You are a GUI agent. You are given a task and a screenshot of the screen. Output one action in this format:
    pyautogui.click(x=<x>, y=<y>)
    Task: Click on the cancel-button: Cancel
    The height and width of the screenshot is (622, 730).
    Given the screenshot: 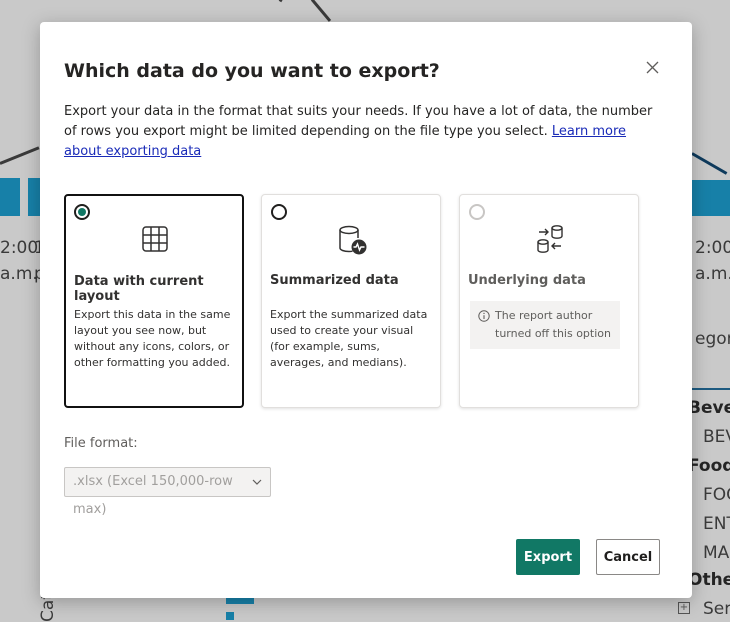 What is the action you would take?
    pyautogui.click(x=628, y=557)
    